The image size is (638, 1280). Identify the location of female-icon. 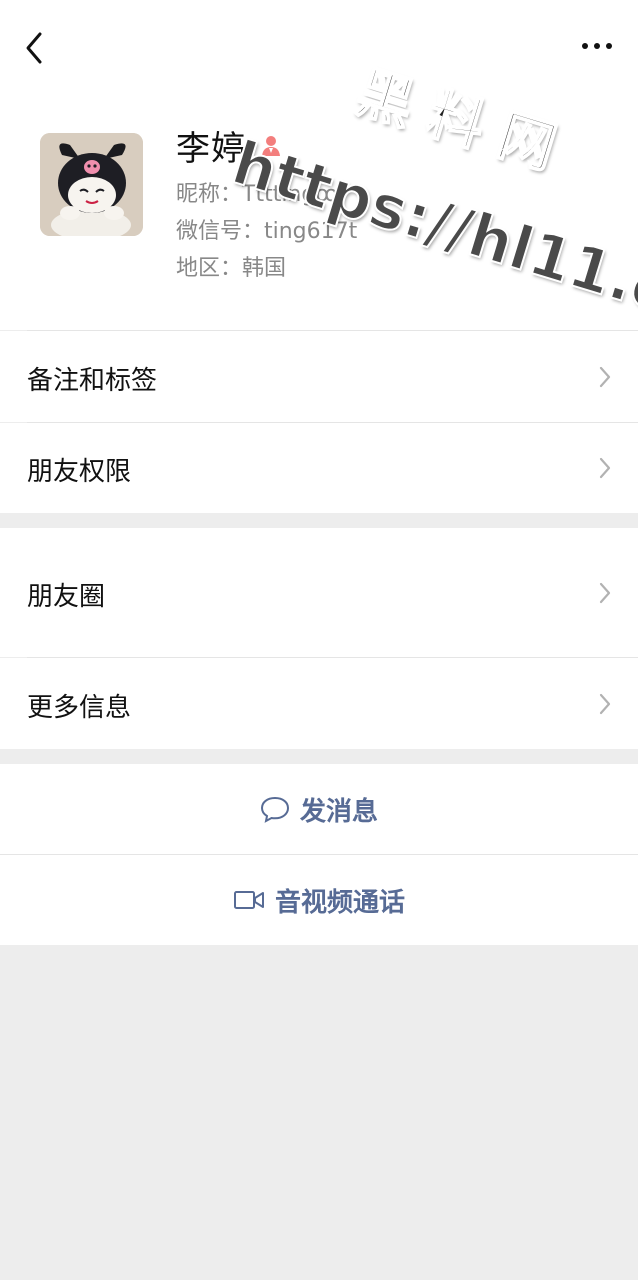
(271, 146).